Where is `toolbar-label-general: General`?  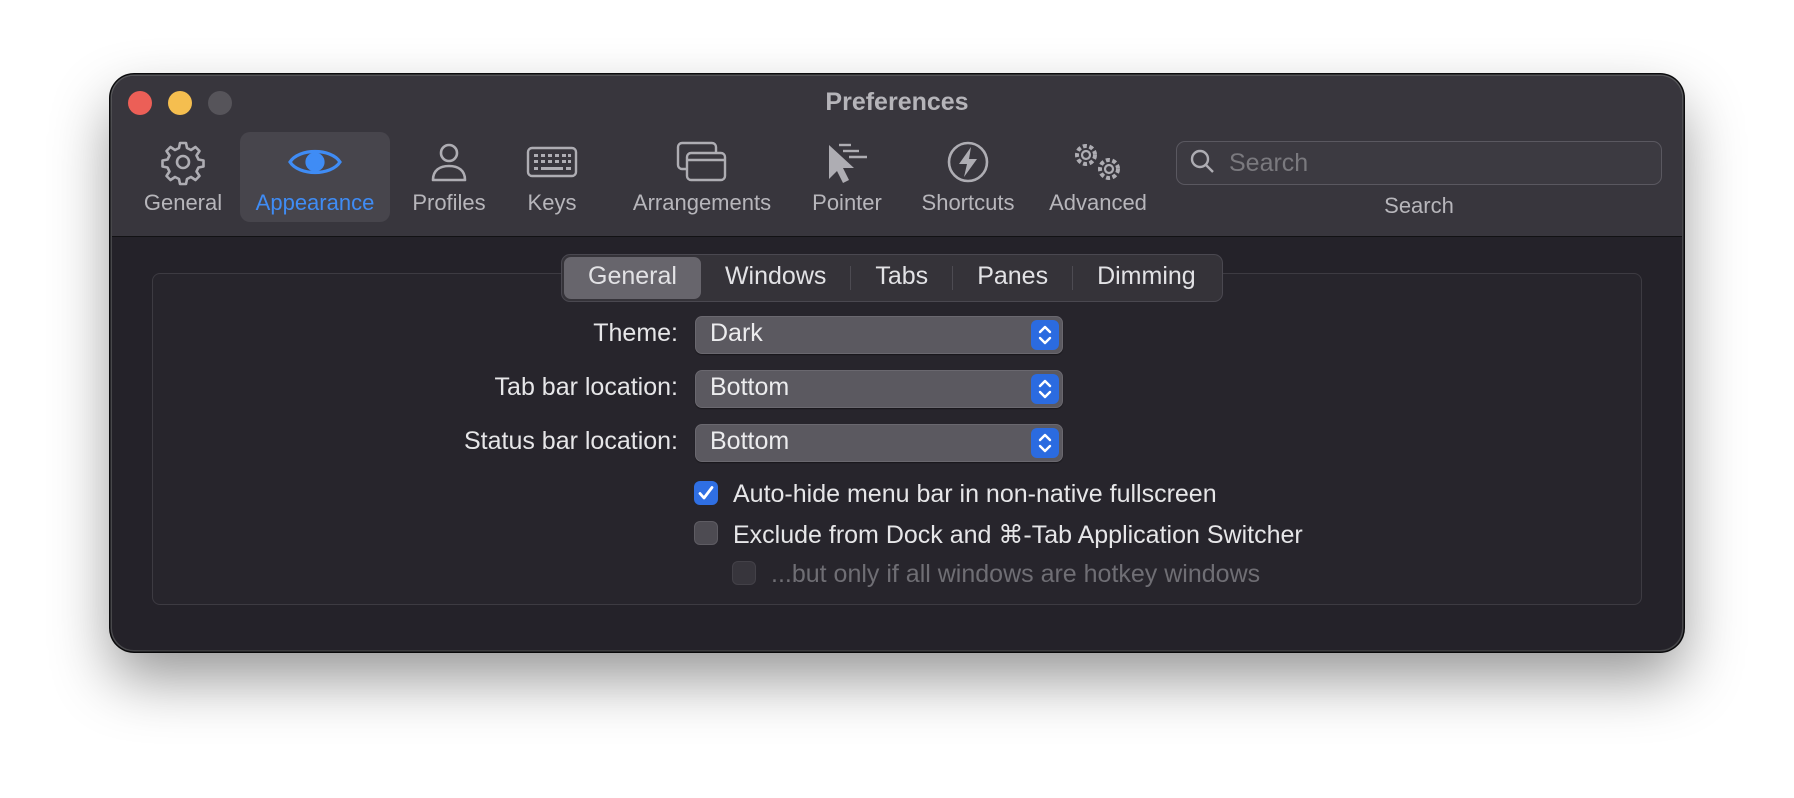
toolbar-label-general: General is located at coordinates (183, 202).